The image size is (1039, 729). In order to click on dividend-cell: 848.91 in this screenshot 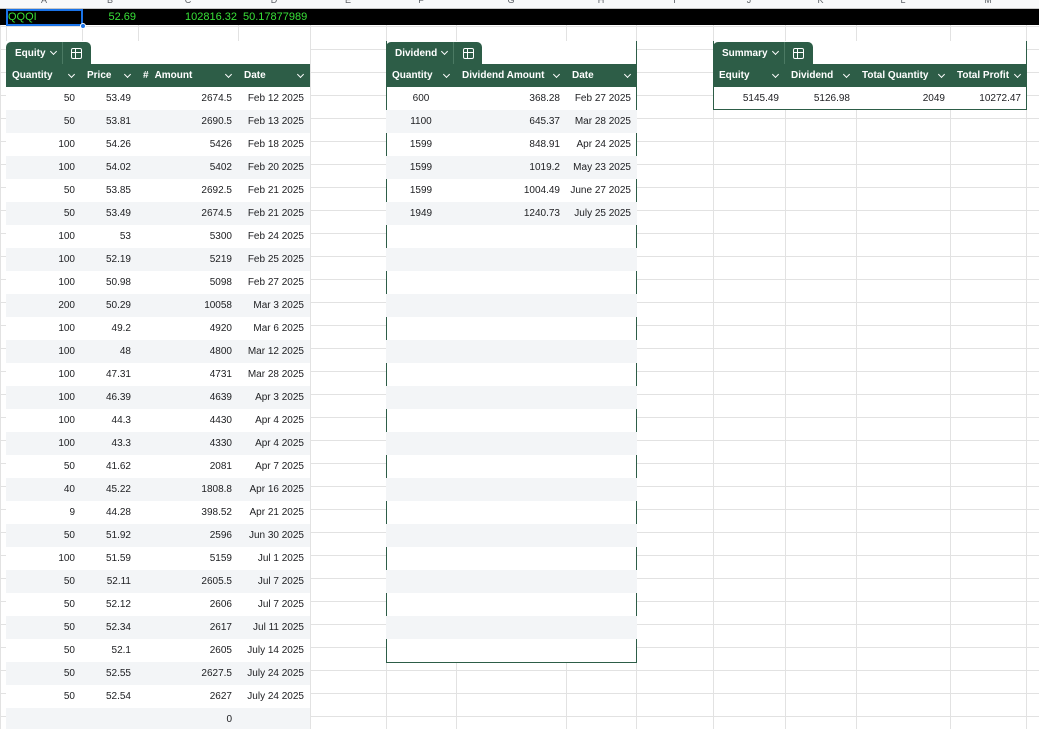, I will do `click(511, 144)`.